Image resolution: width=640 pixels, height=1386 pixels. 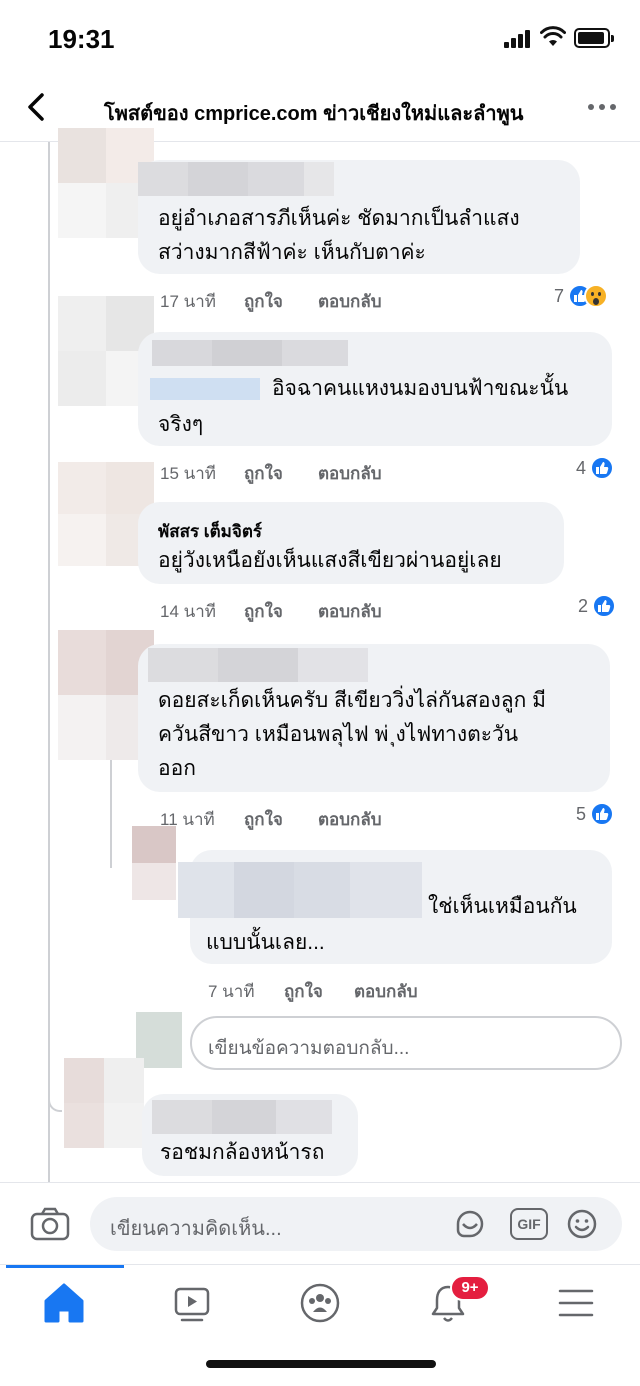 What do you see at coordinates (596, 296) in the screenshot?
I see `wow-icon` at bounding box center [596, 296].